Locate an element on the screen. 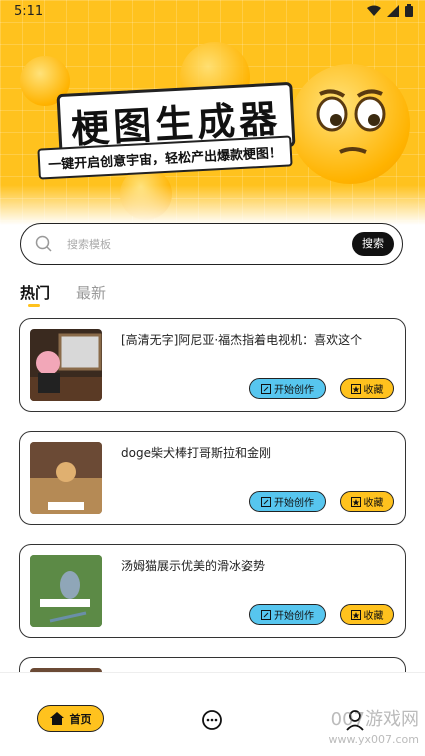 The height and width of the screenshot is (756, 425). chat-icon is located at coordinates (212, 720).